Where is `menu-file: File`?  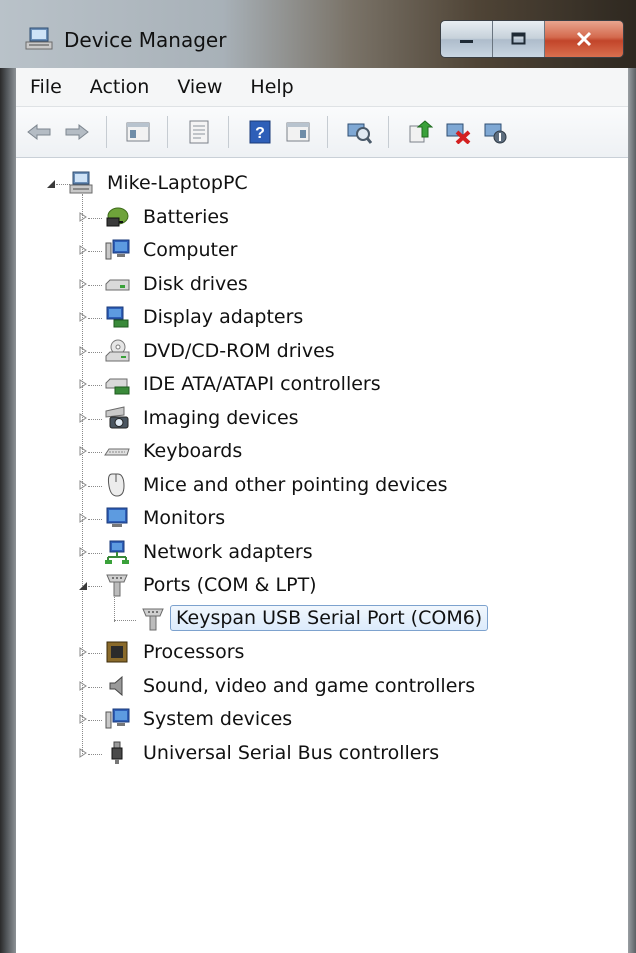 menu-file: File is located at coordinates (46, 87).